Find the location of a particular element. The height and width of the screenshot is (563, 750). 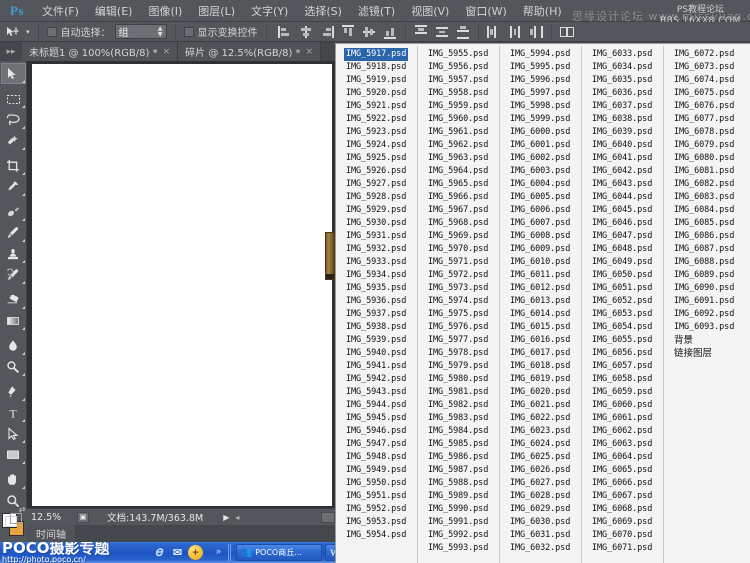

horizontal-type-tool: T is located at coordinates (13, 412).